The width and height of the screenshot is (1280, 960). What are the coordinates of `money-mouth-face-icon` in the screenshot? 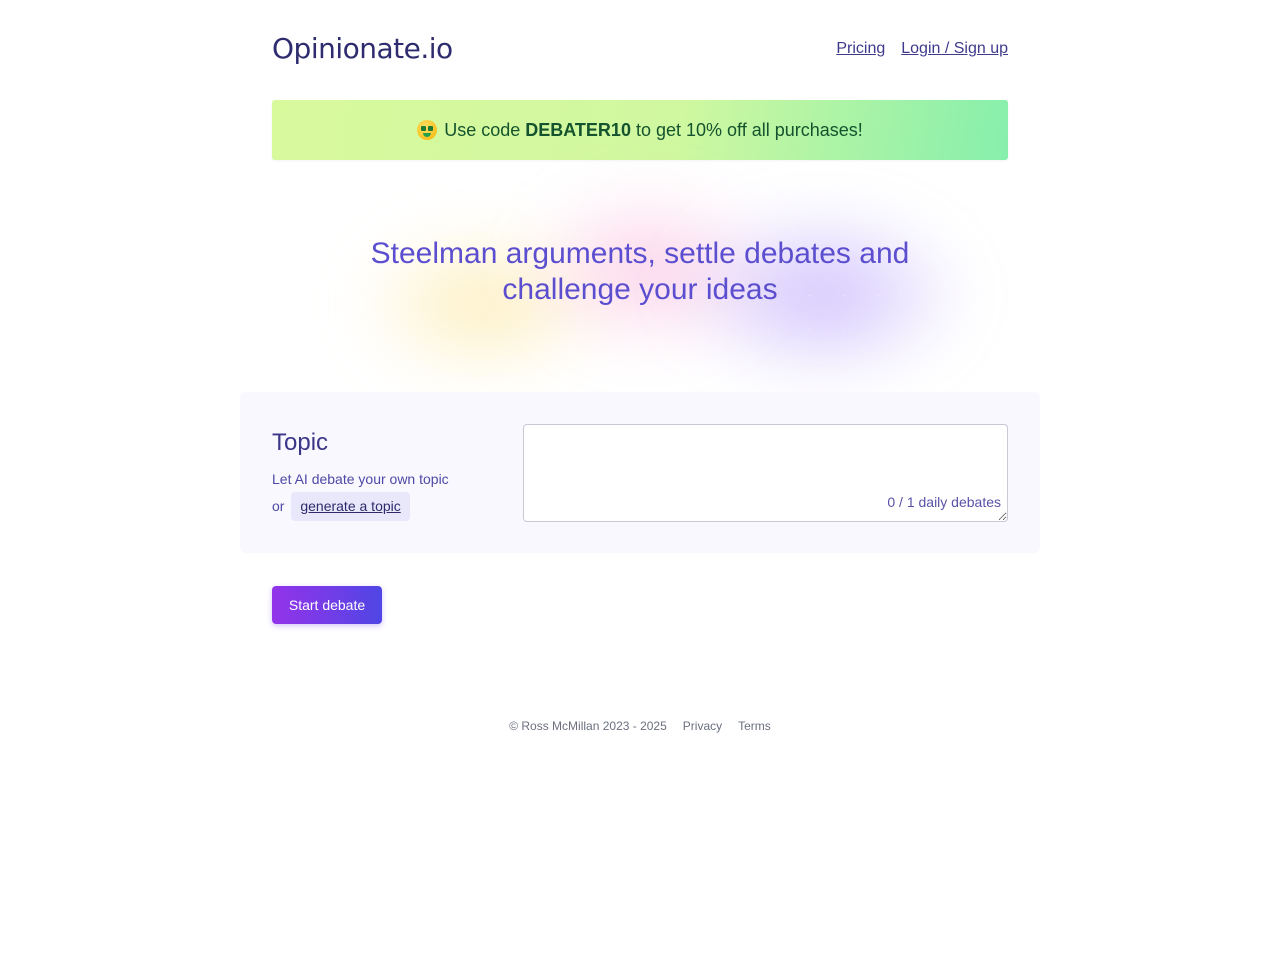 It's located at (427, 130).